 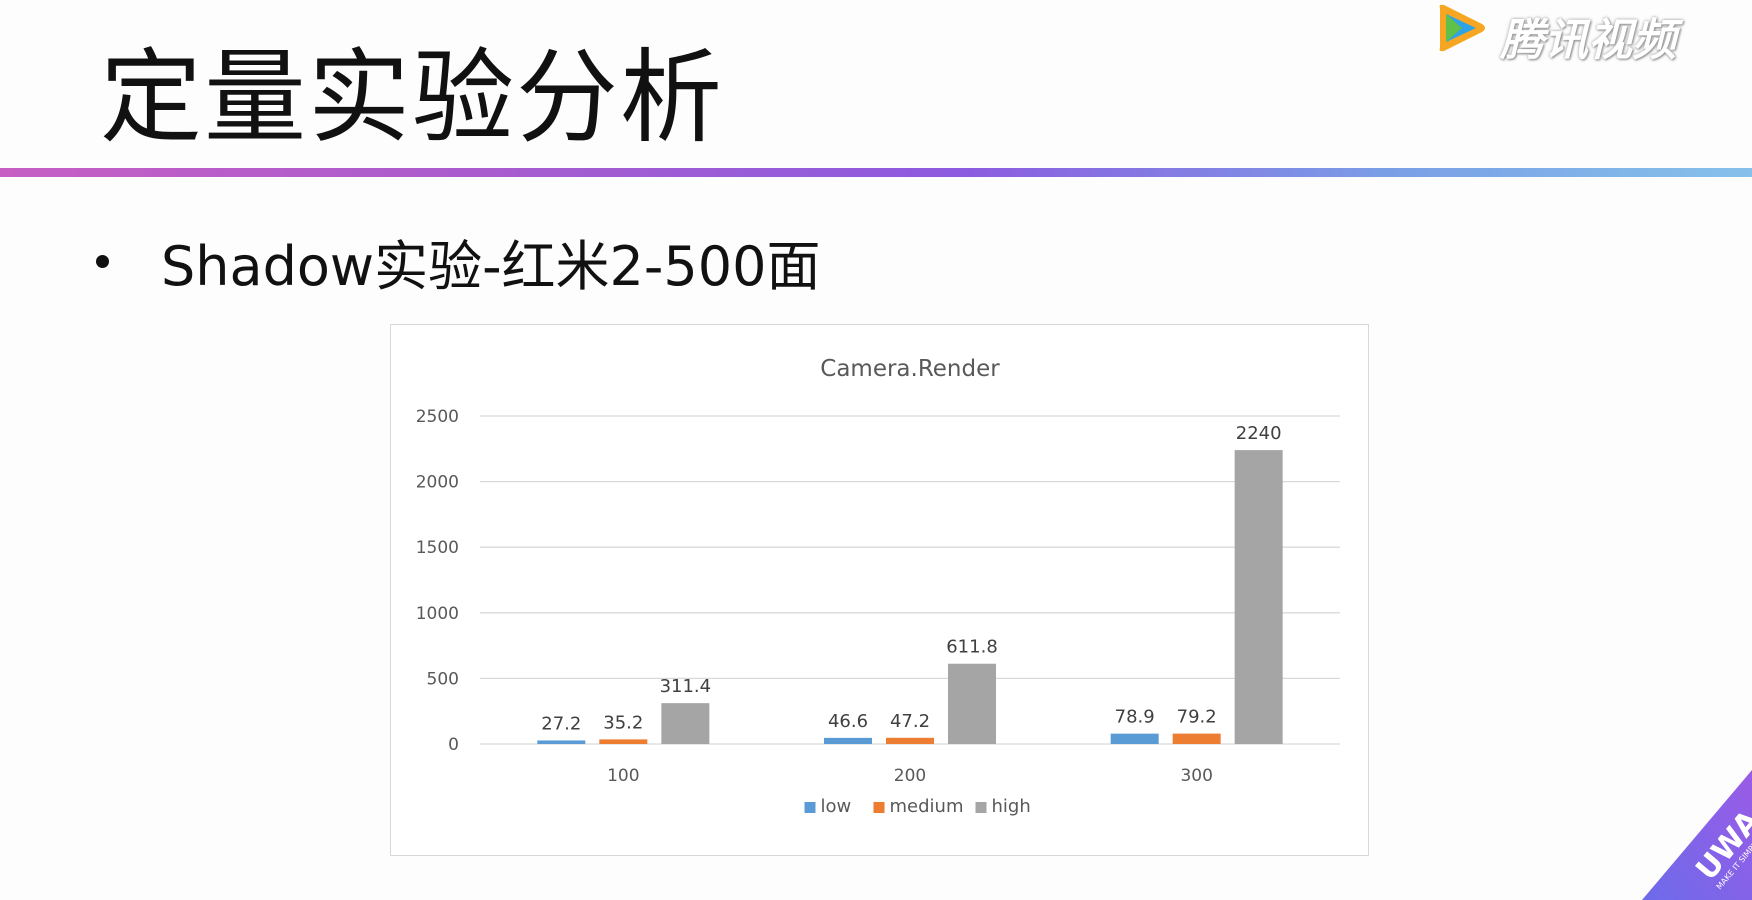 I want to click on data-label: 79.2, so click(x=1197, y=717).